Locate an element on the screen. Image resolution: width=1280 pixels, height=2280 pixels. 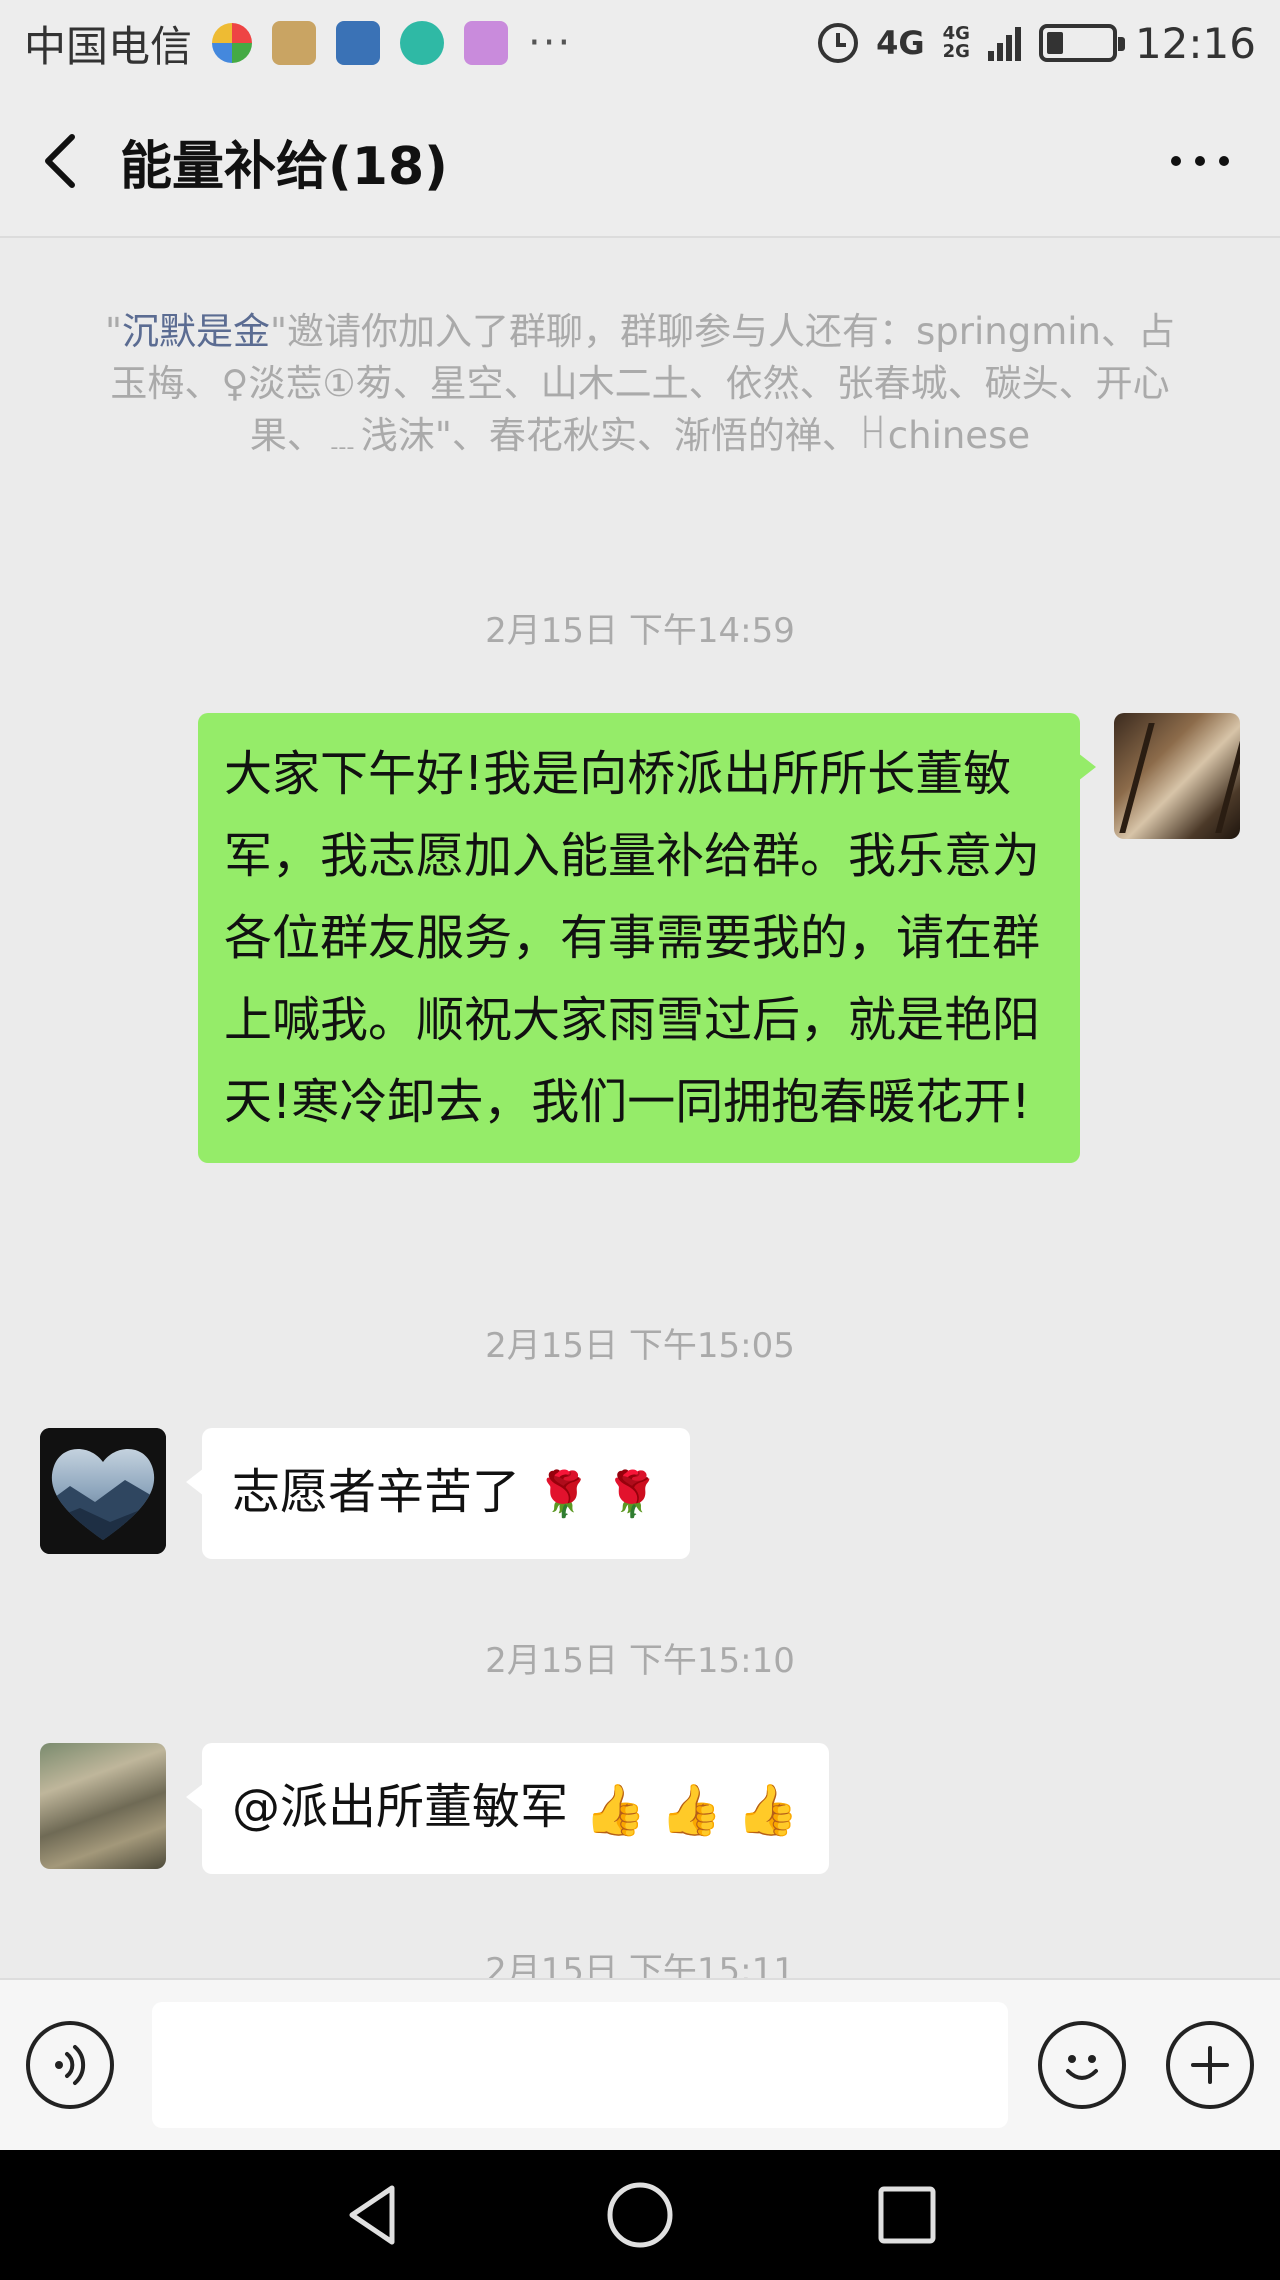
emoji-row: 👍 👍 👍 is located at coordinates (691, 1810).